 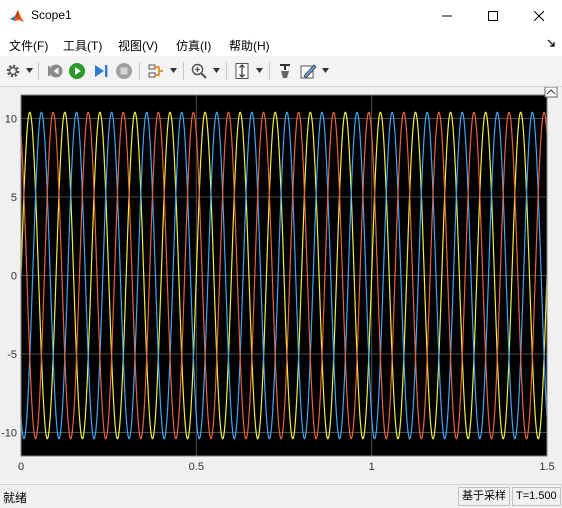 I want to click on toolbar, so click(x=281, y=71).